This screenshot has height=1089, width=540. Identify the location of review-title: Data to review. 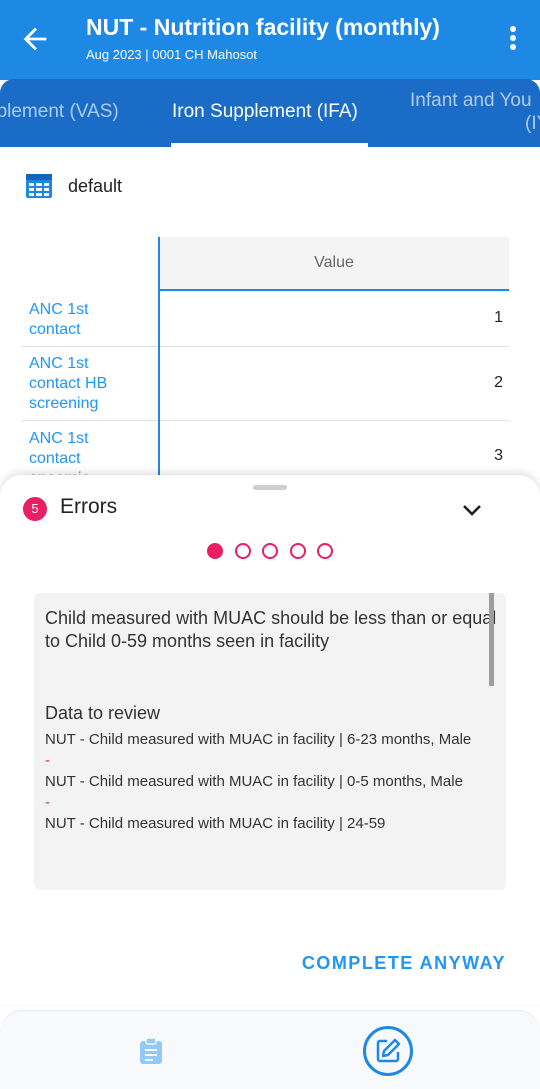
(103, 713).